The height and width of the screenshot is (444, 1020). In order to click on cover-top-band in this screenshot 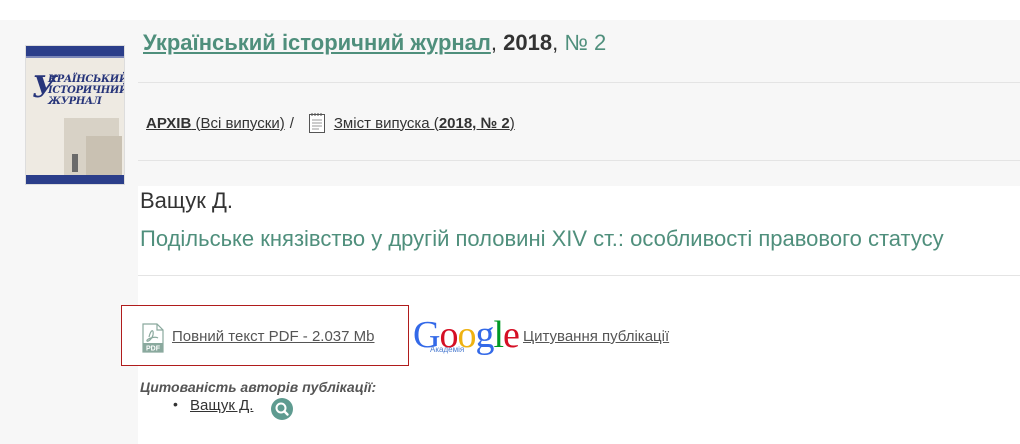, I will do `click(75, 51)`.